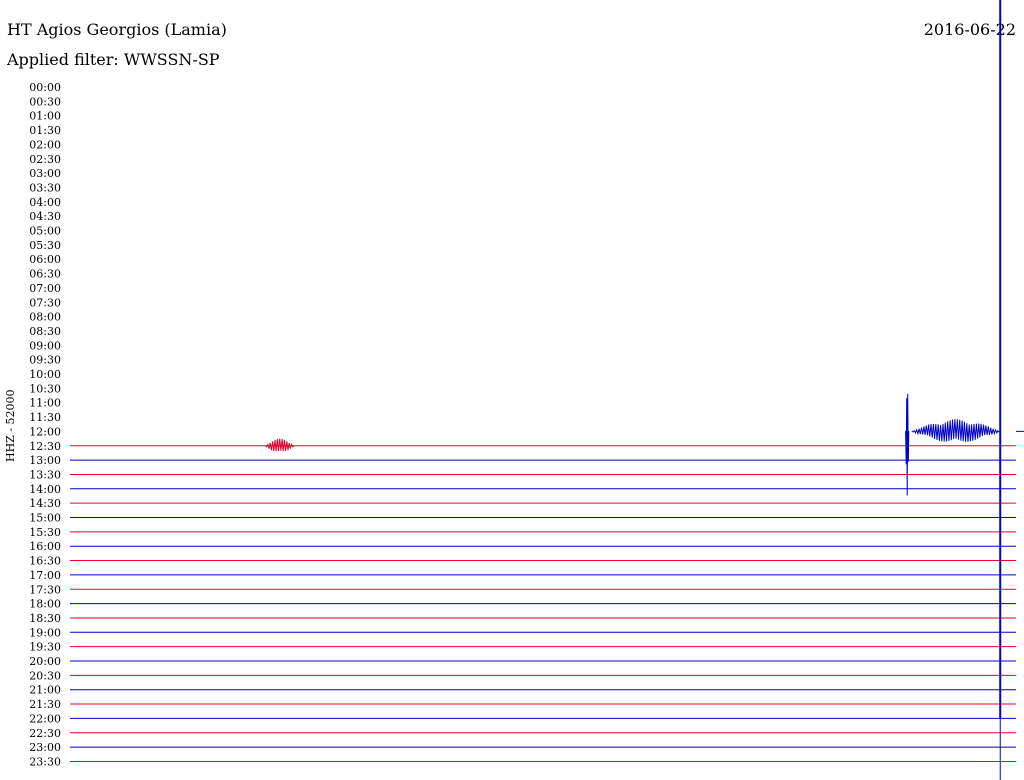 This screenshot has height=780, width=1024. What do you see at coordinates (45, 761) in the screenshot?
I see `tick-label-2330: 23:30` at bounding box center [45, 761].